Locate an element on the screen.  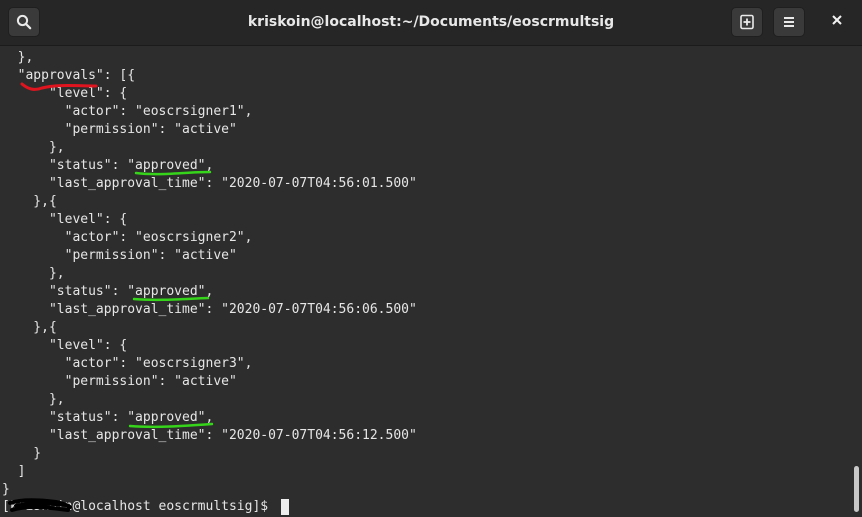
close-icon is located at coordinates (837, 22).